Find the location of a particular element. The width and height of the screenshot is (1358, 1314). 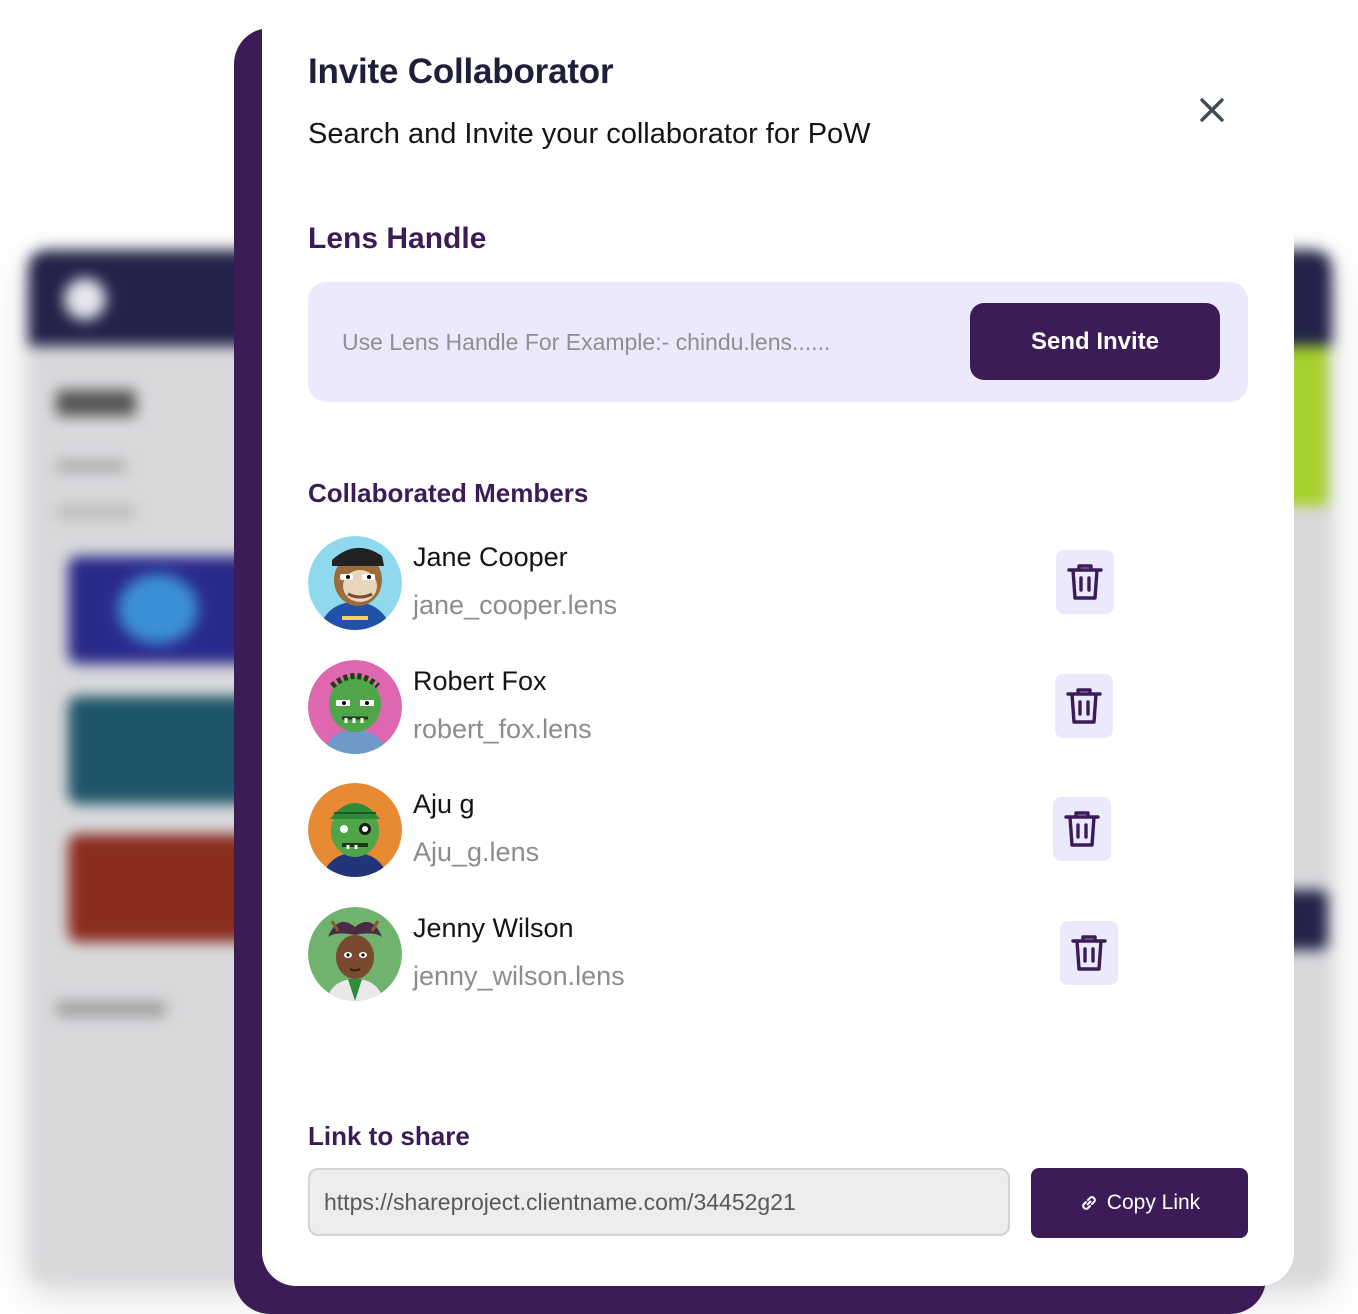

member-row: Robert Fox robert_fox.lens is located at coordinates (718, 708).